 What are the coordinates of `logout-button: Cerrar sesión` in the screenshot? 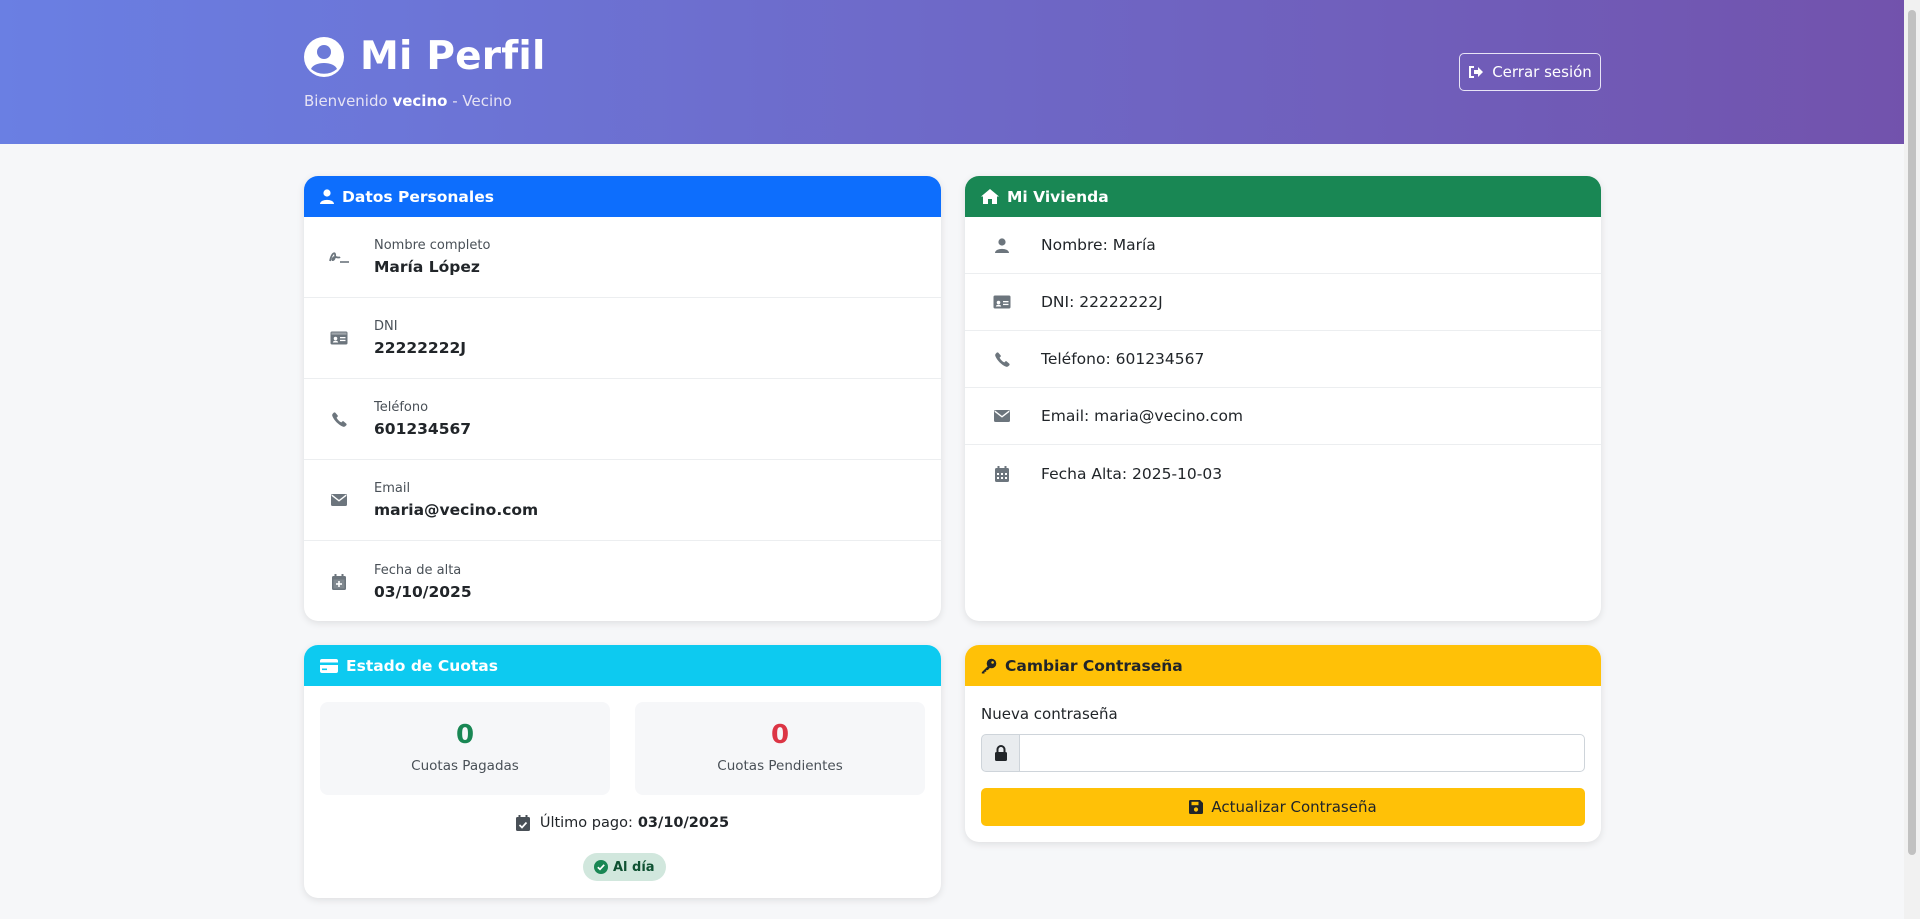 It's located at (1530, 72).